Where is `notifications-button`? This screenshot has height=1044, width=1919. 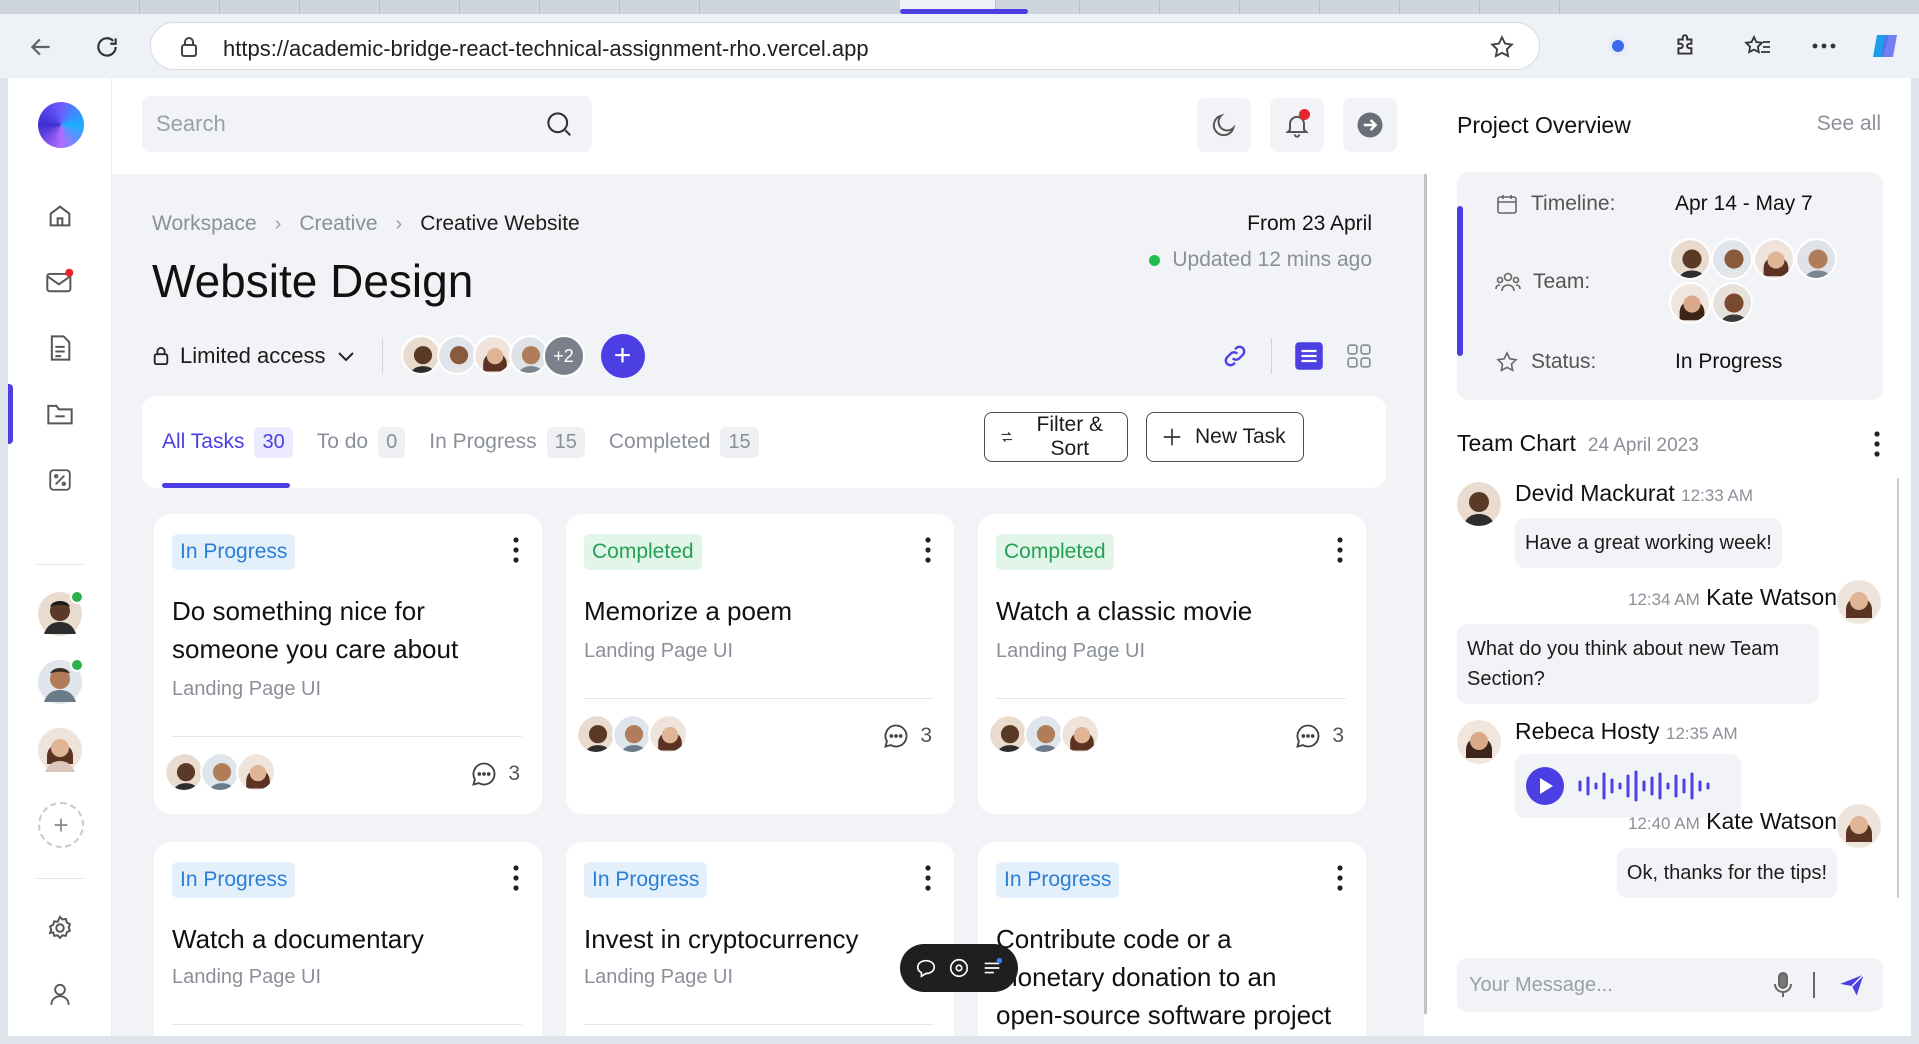
notifications-button is located at coordinates (1297, 125).